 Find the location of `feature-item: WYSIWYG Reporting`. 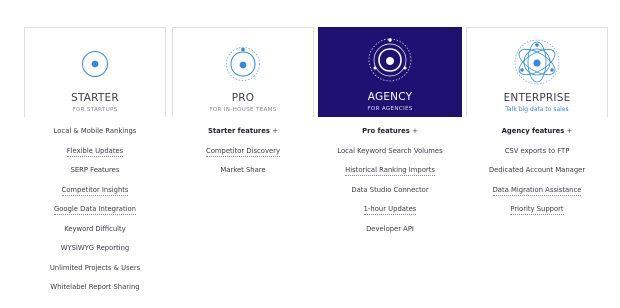

feature-item: WYSIWYG Reporting is located at coordinates (95, 252).